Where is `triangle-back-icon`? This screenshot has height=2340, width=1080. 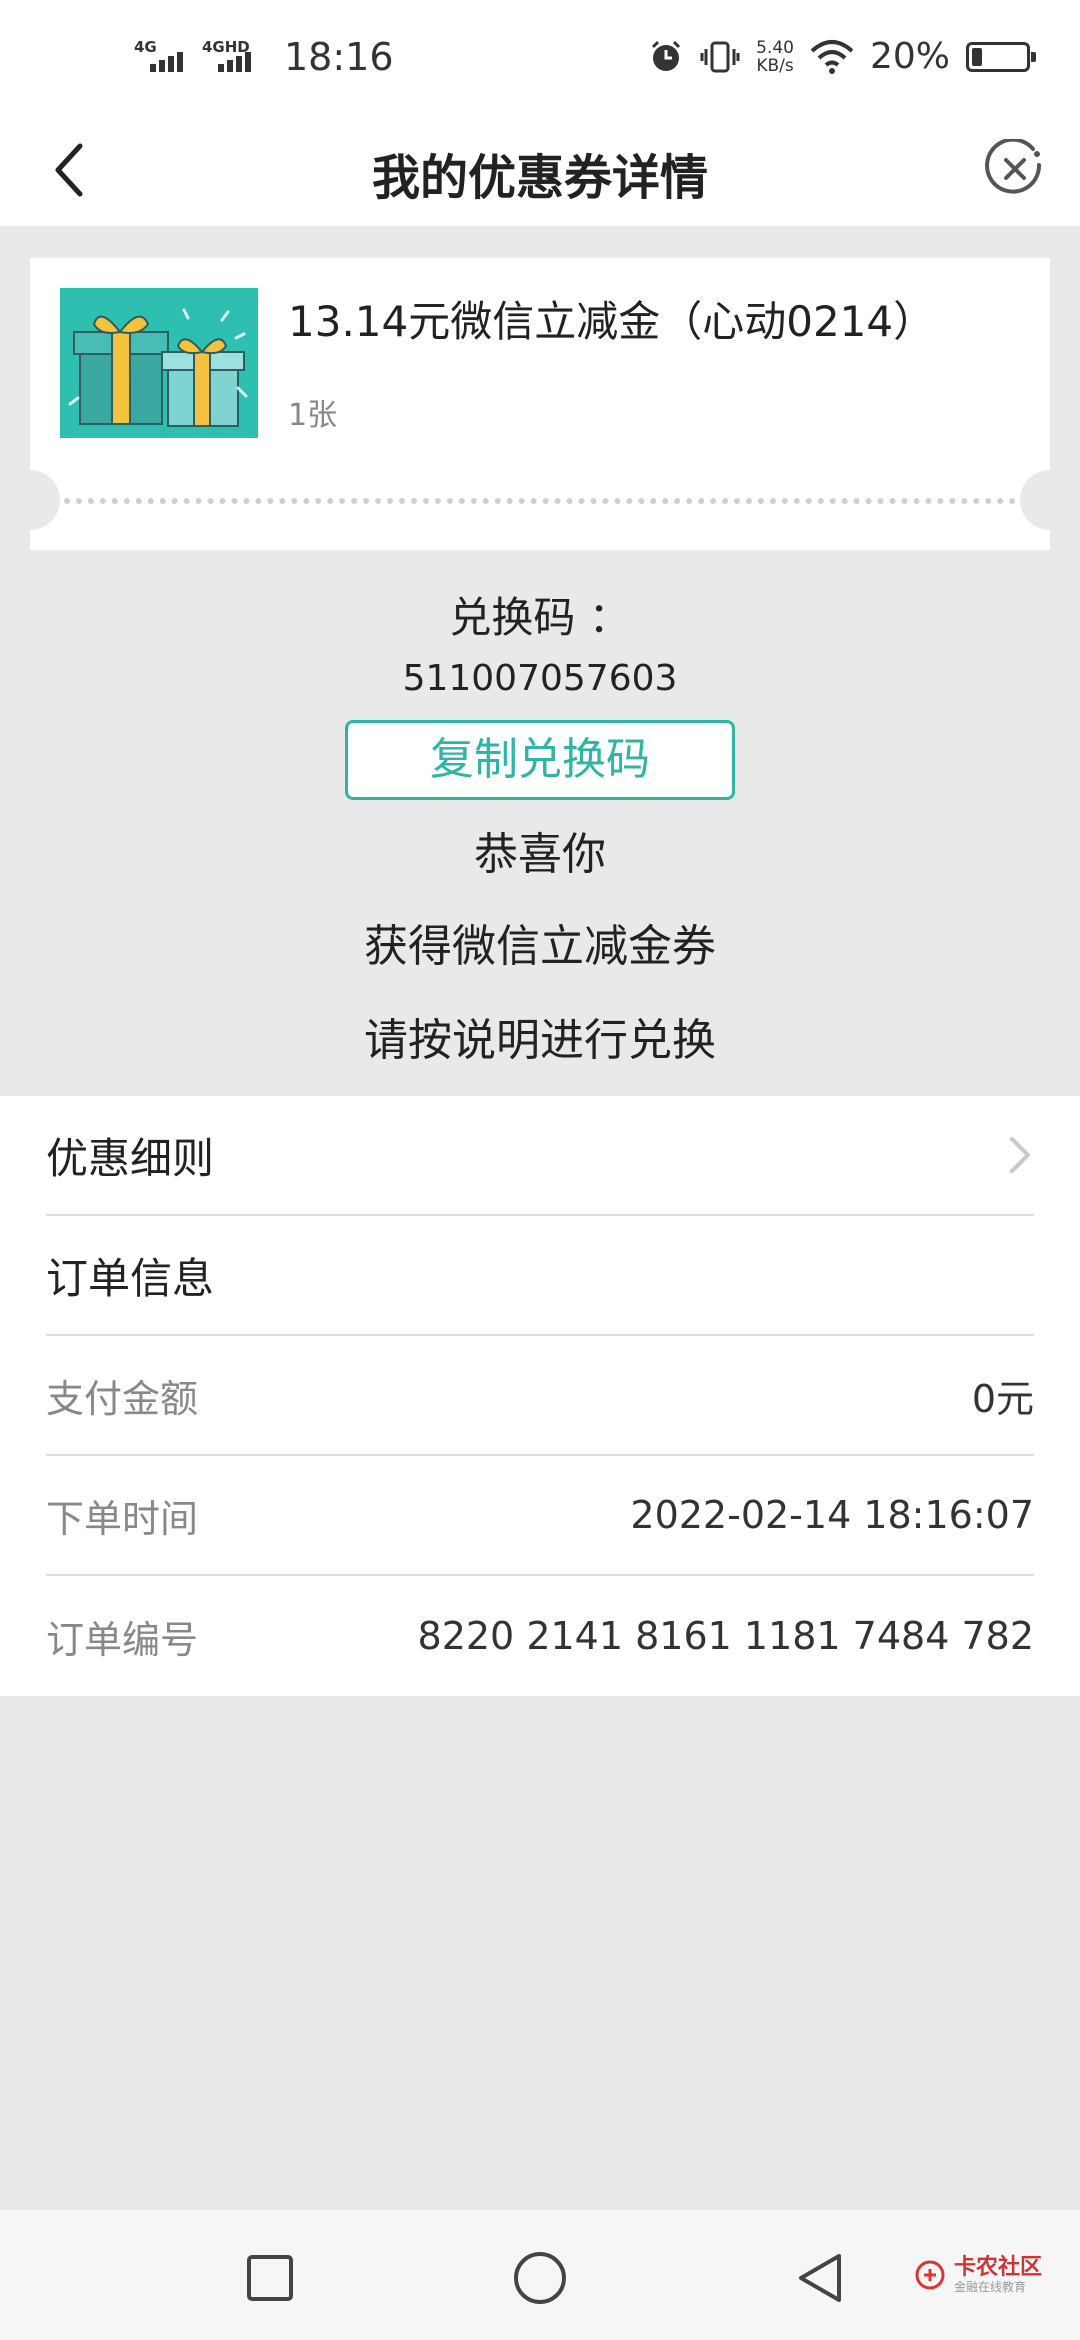 triangle-back-icon is located at coordinates (820, 2278).